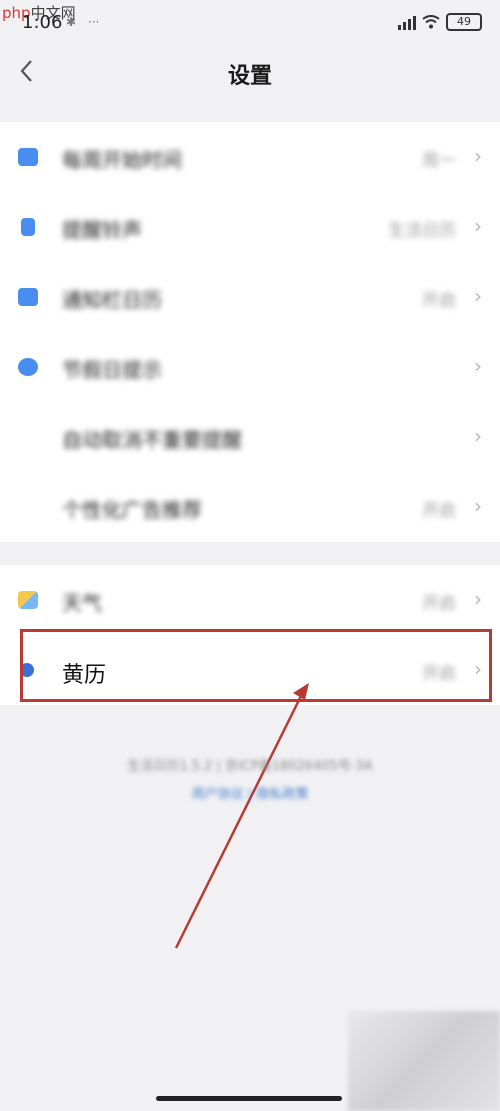  Describe the element at coordinates (424, 1061) in the screenshot. I see `corner-watermark` at that location.